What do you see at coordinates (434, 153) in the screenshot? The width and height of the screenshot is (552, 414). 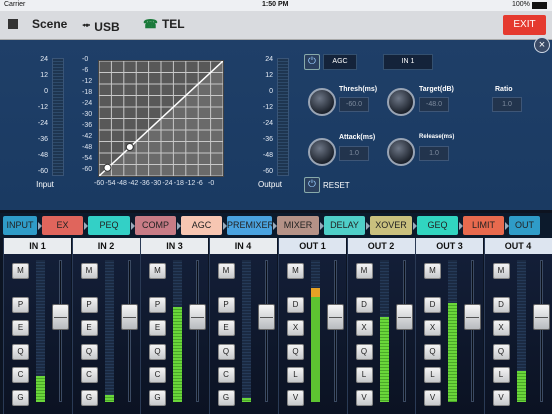 I see `release-value: 1.0` at bounding box center [434, 153].